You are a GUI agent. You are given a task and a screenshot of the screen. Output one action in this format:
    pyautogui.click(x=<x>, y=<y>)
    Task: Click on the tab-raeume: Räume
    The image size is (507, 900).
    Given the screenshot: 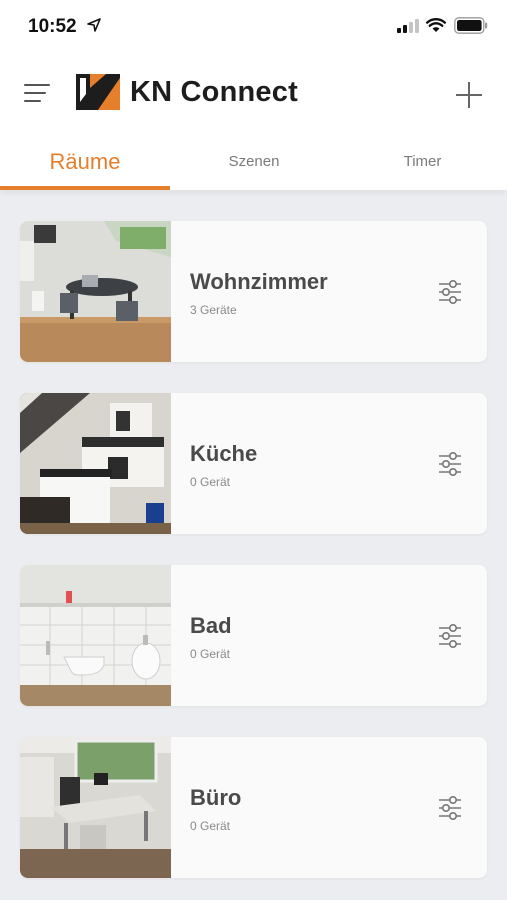 What is the action you would take?
    pyautogui.click(x=85, y=165)
    